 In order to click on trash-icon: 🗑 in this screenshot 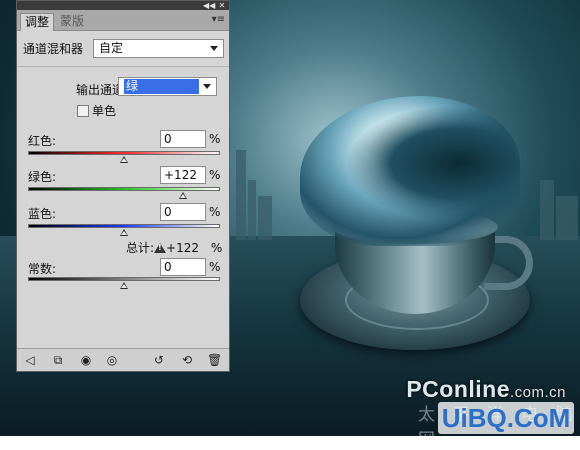, I will do `click(214, 360)`.